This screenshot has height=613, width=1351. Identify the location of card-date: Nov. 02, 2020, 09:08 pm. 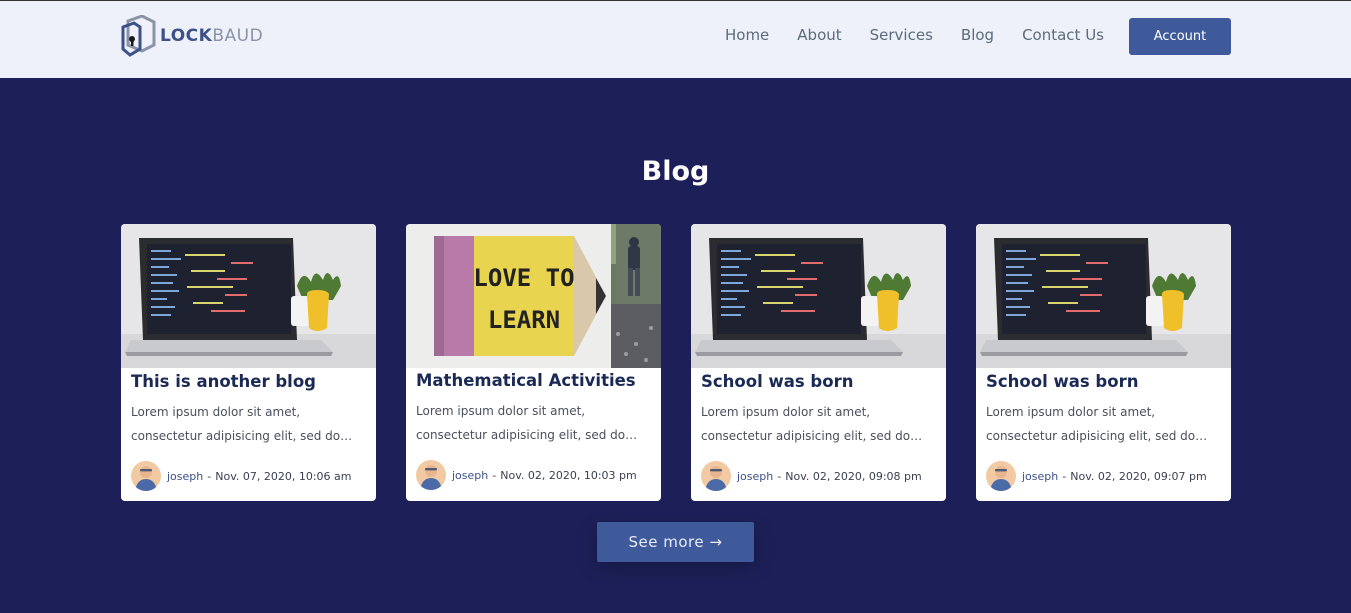
(853, 476).